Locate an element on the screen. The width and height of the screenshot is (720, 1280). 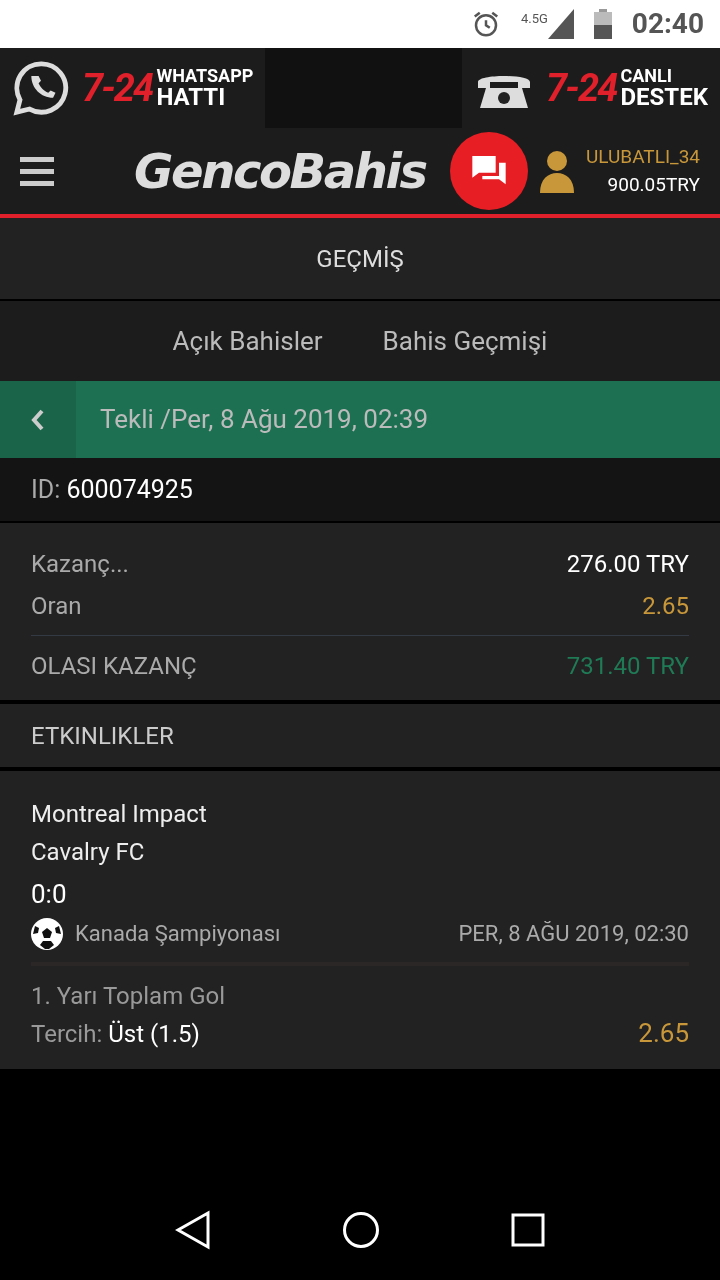
recents-nav-icon is located at coordinates (527, 1230).